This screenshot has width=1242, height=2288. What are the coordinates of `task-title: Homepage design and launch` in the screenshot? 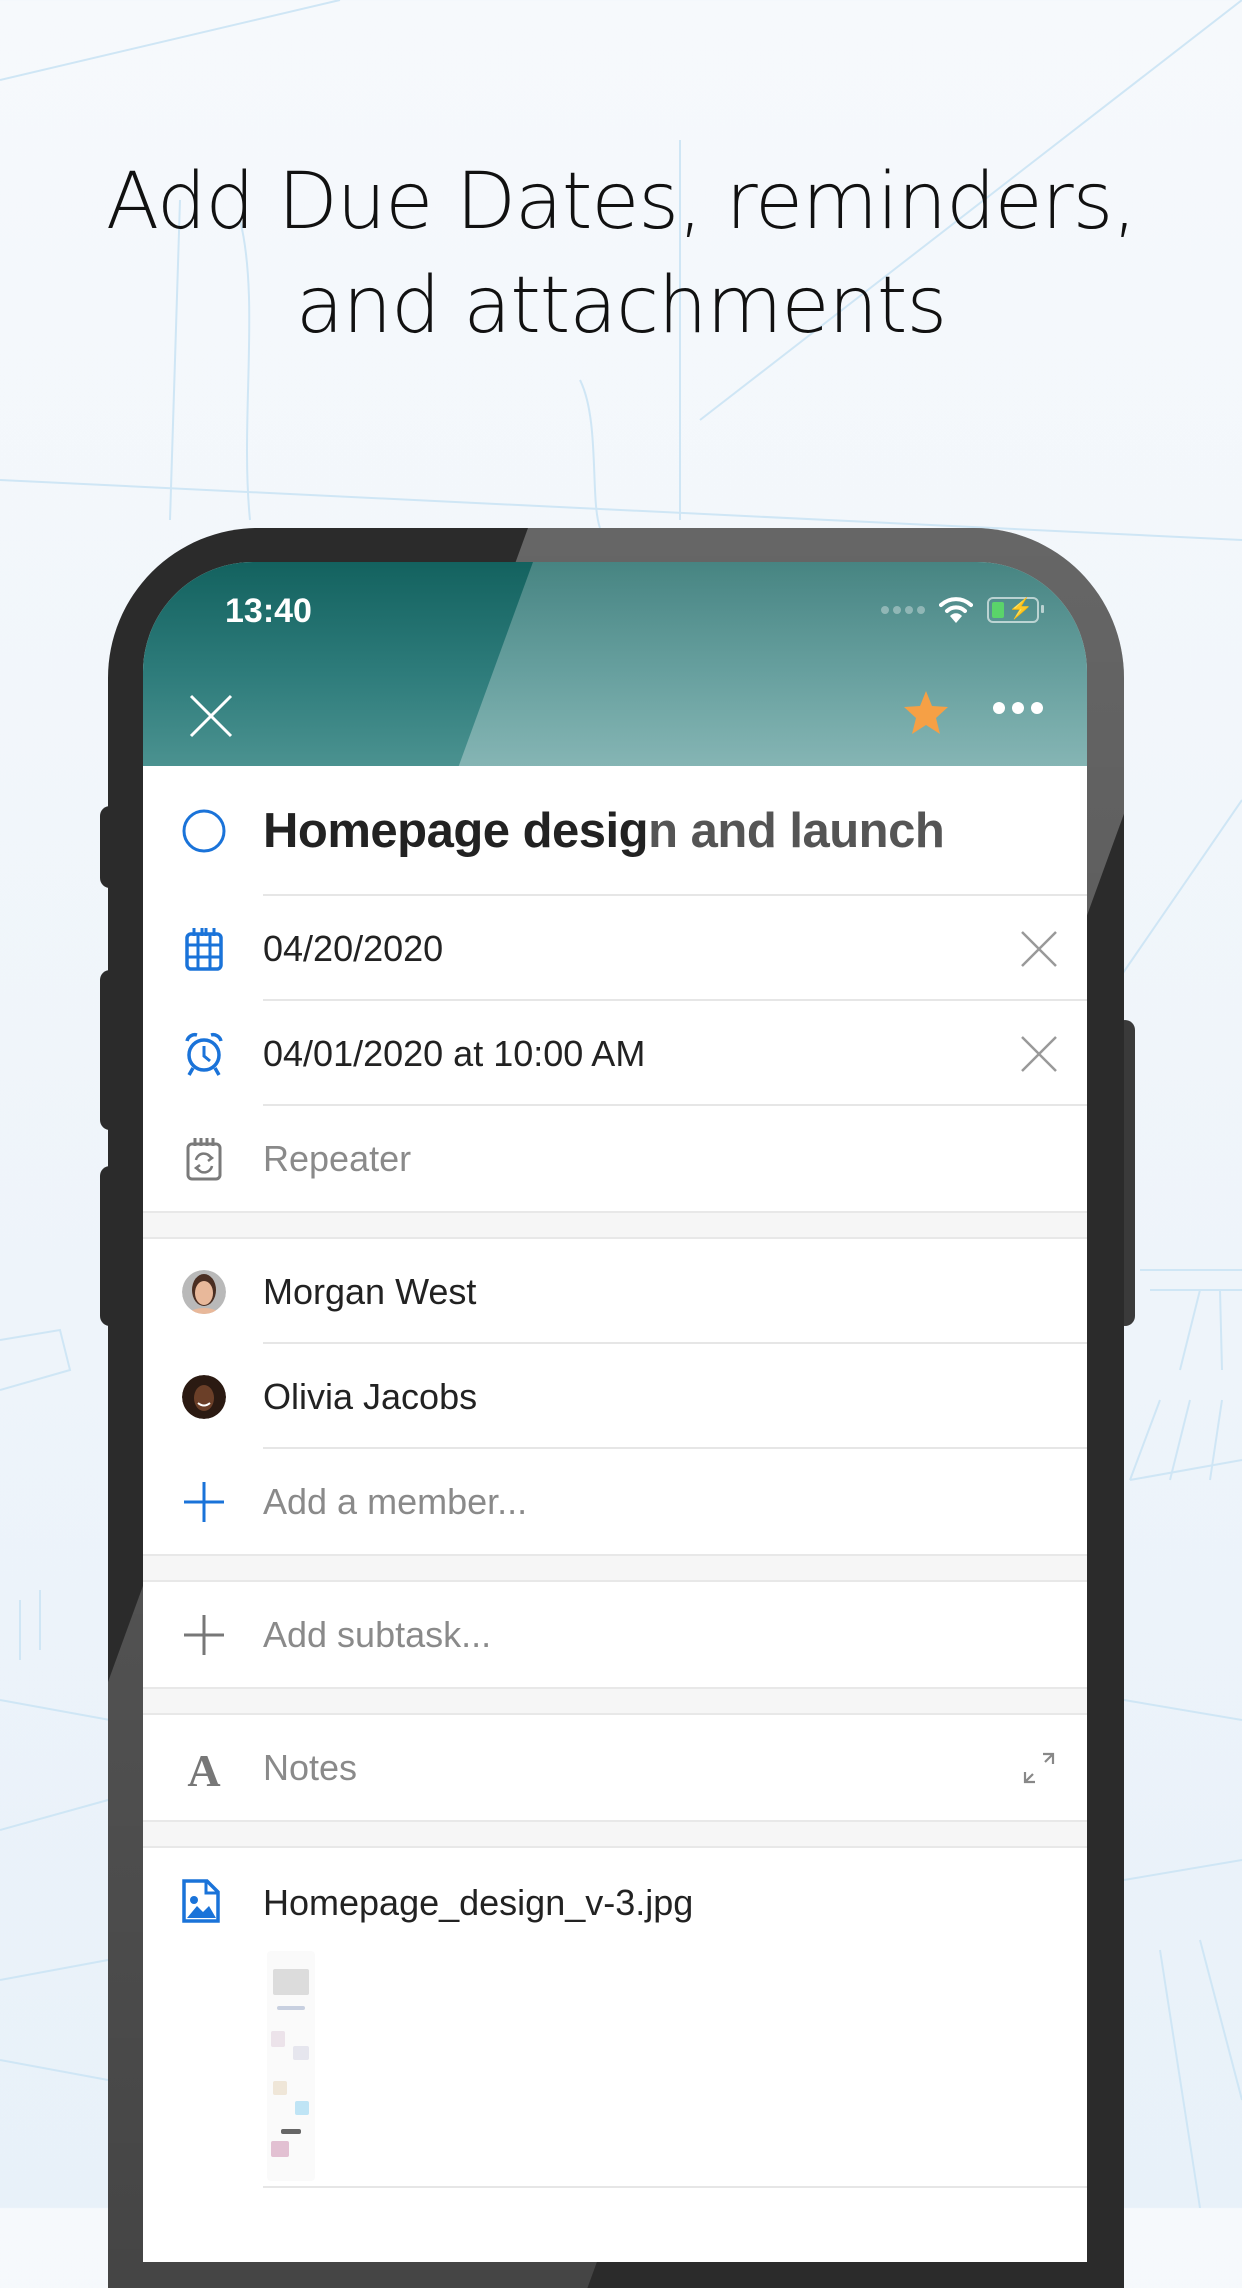 It's located at (604, 831).